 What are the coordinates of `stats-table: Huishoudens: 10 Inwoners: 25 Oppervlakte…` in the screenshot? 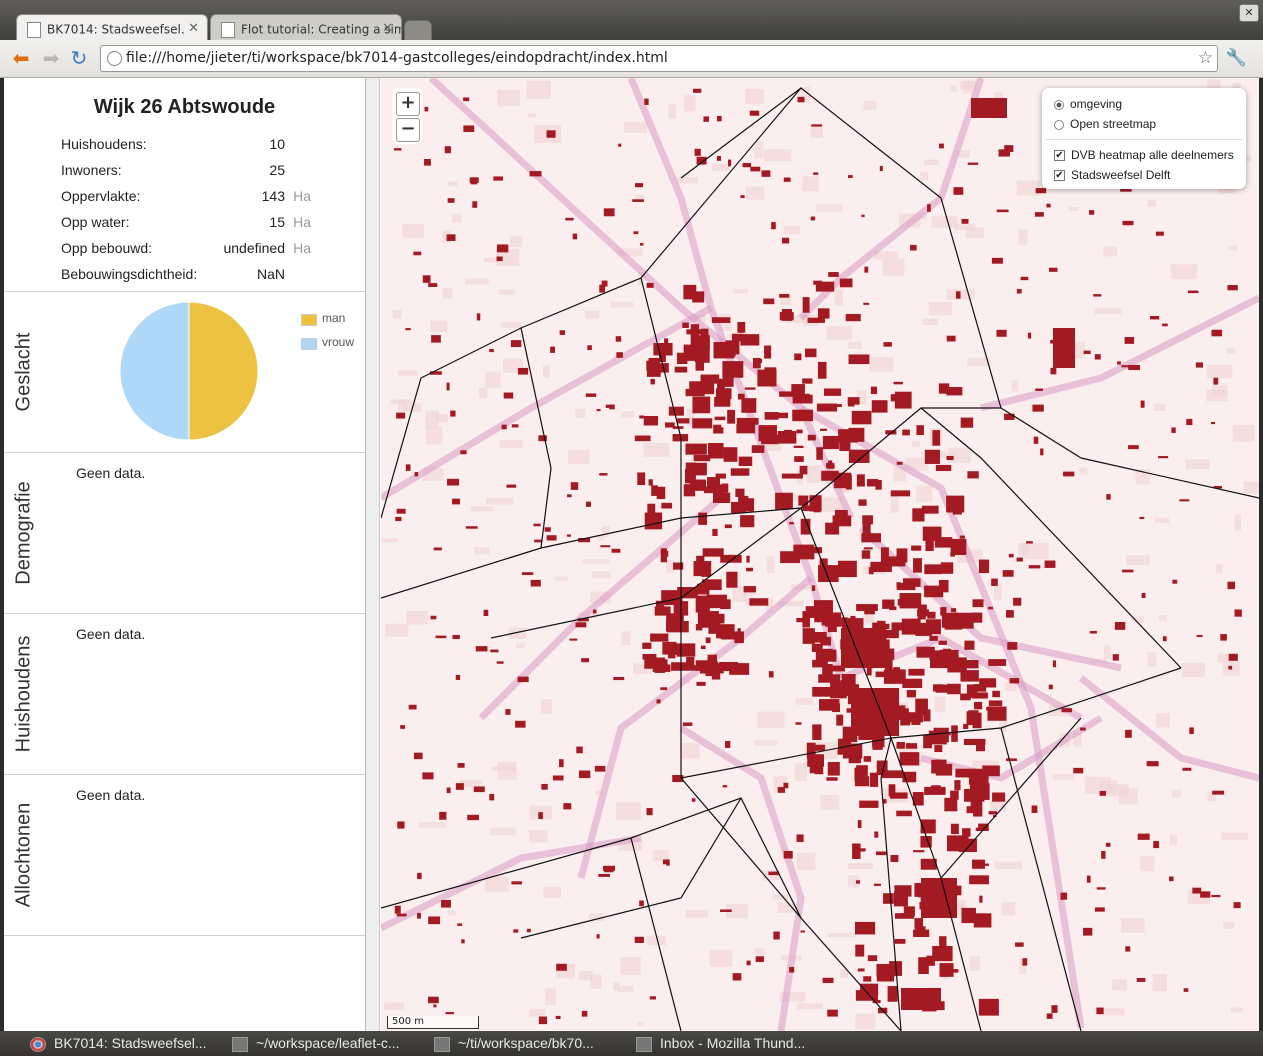 It's located at (191, 214).